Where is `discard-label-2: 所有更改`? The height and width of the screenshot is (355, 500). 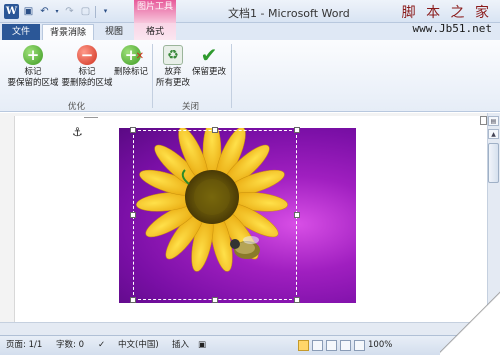
discard-label-2: 所有更改 is located at coordinates (172, 83).